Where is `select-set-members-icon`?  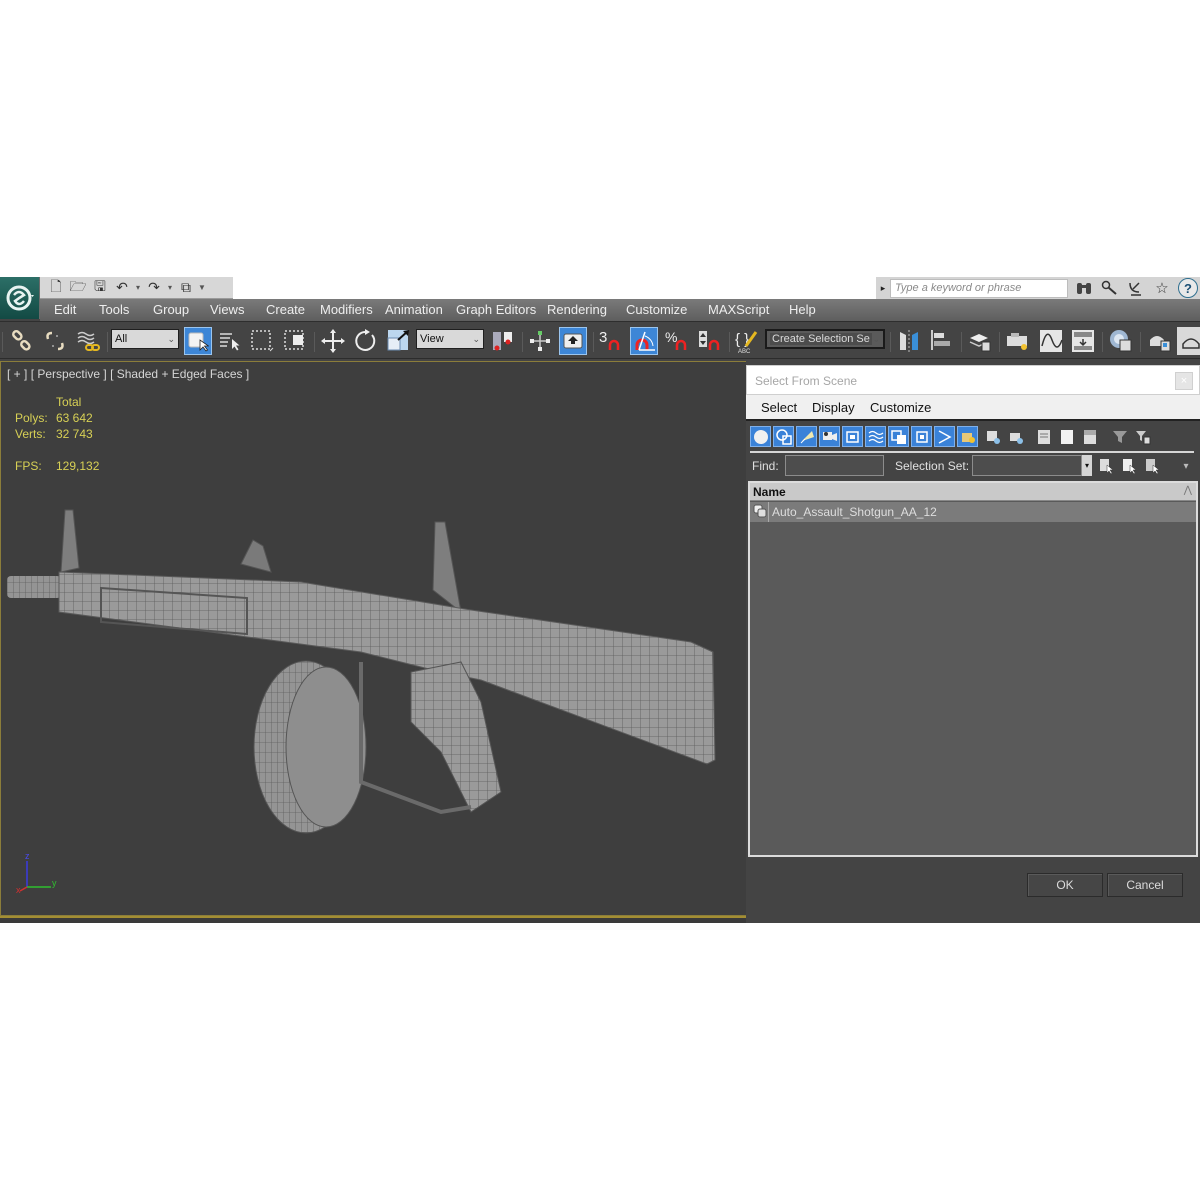 select-set-members-icon is located at coordinates (1106, 466).